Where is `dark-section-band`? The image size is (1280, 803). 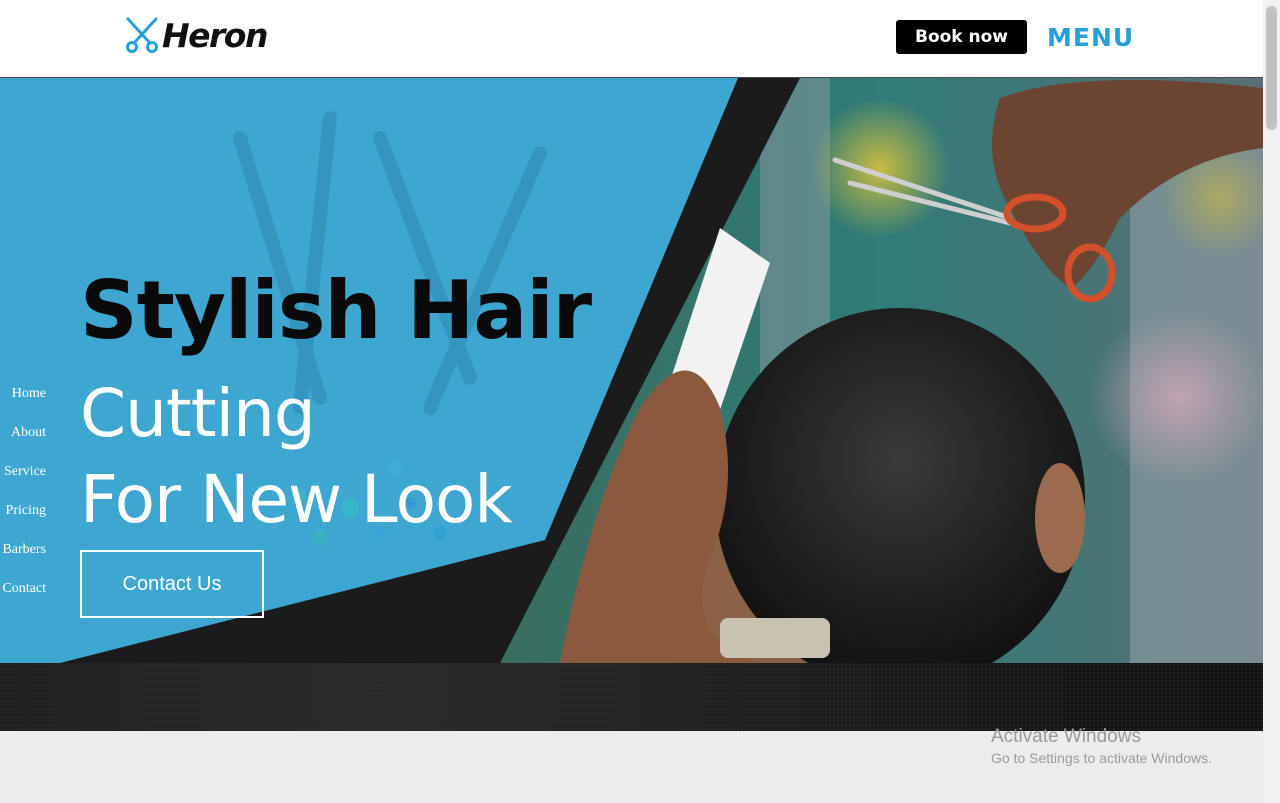 dark-section-band is located at coordinates (631, 697).